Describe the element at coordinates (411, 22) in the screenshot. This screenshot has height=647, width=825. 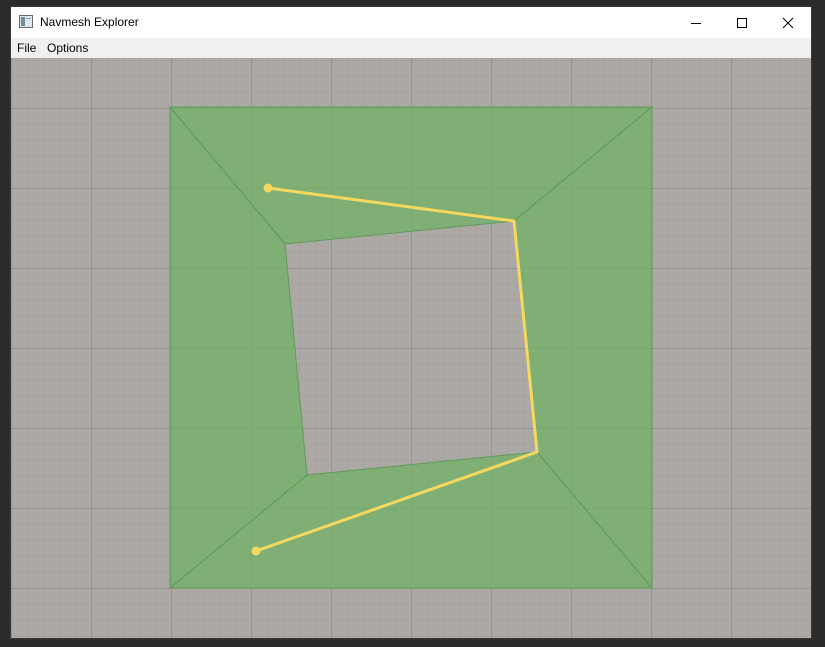
I see `title-bar: Navmesh Explorer` at that location.